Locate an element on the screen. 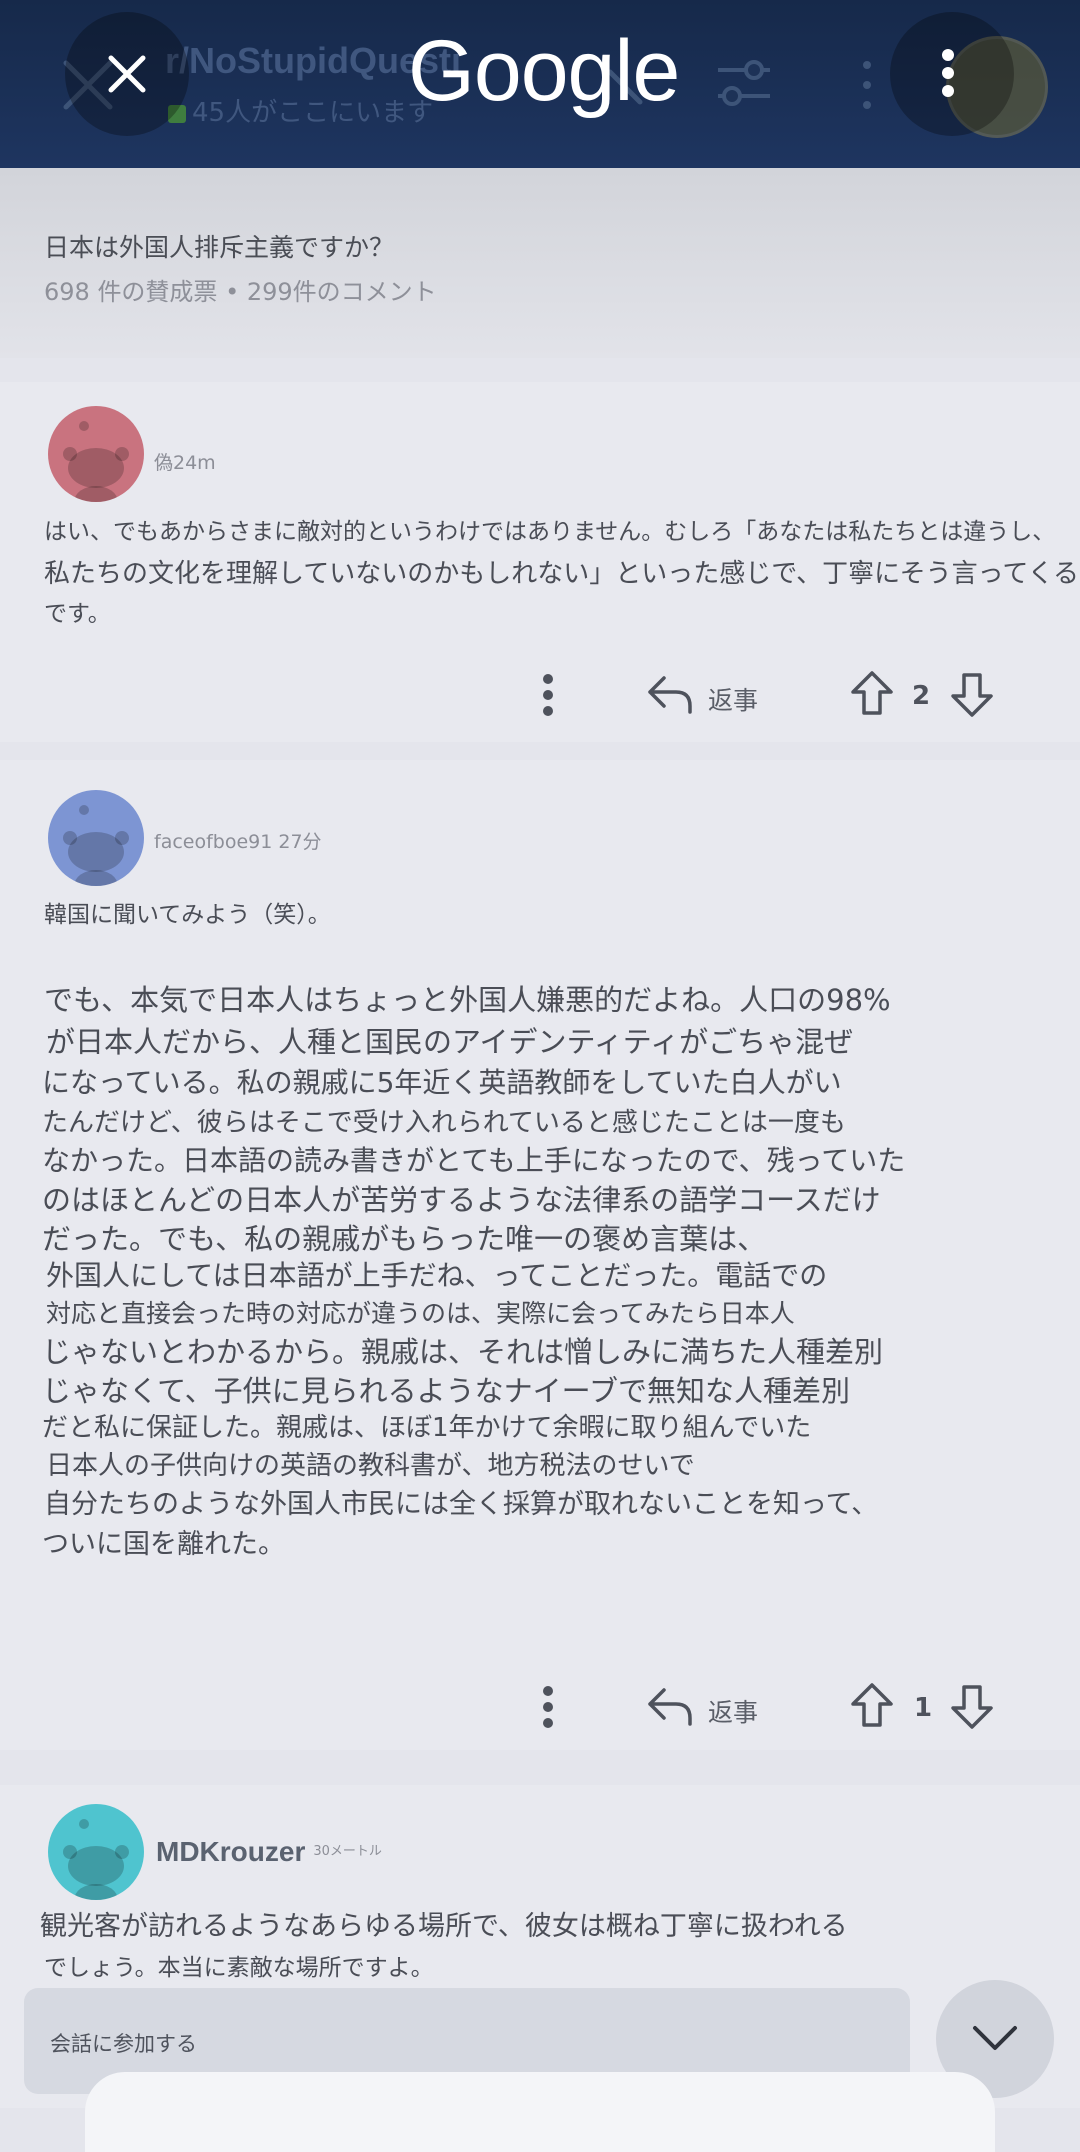 This screenshot has width=1080, height=2152. comment-line: 観光客が訪れるようなあらゆる場所で、彼女は概ね丁寧に扱われる is located at coordinates (444, 1926).